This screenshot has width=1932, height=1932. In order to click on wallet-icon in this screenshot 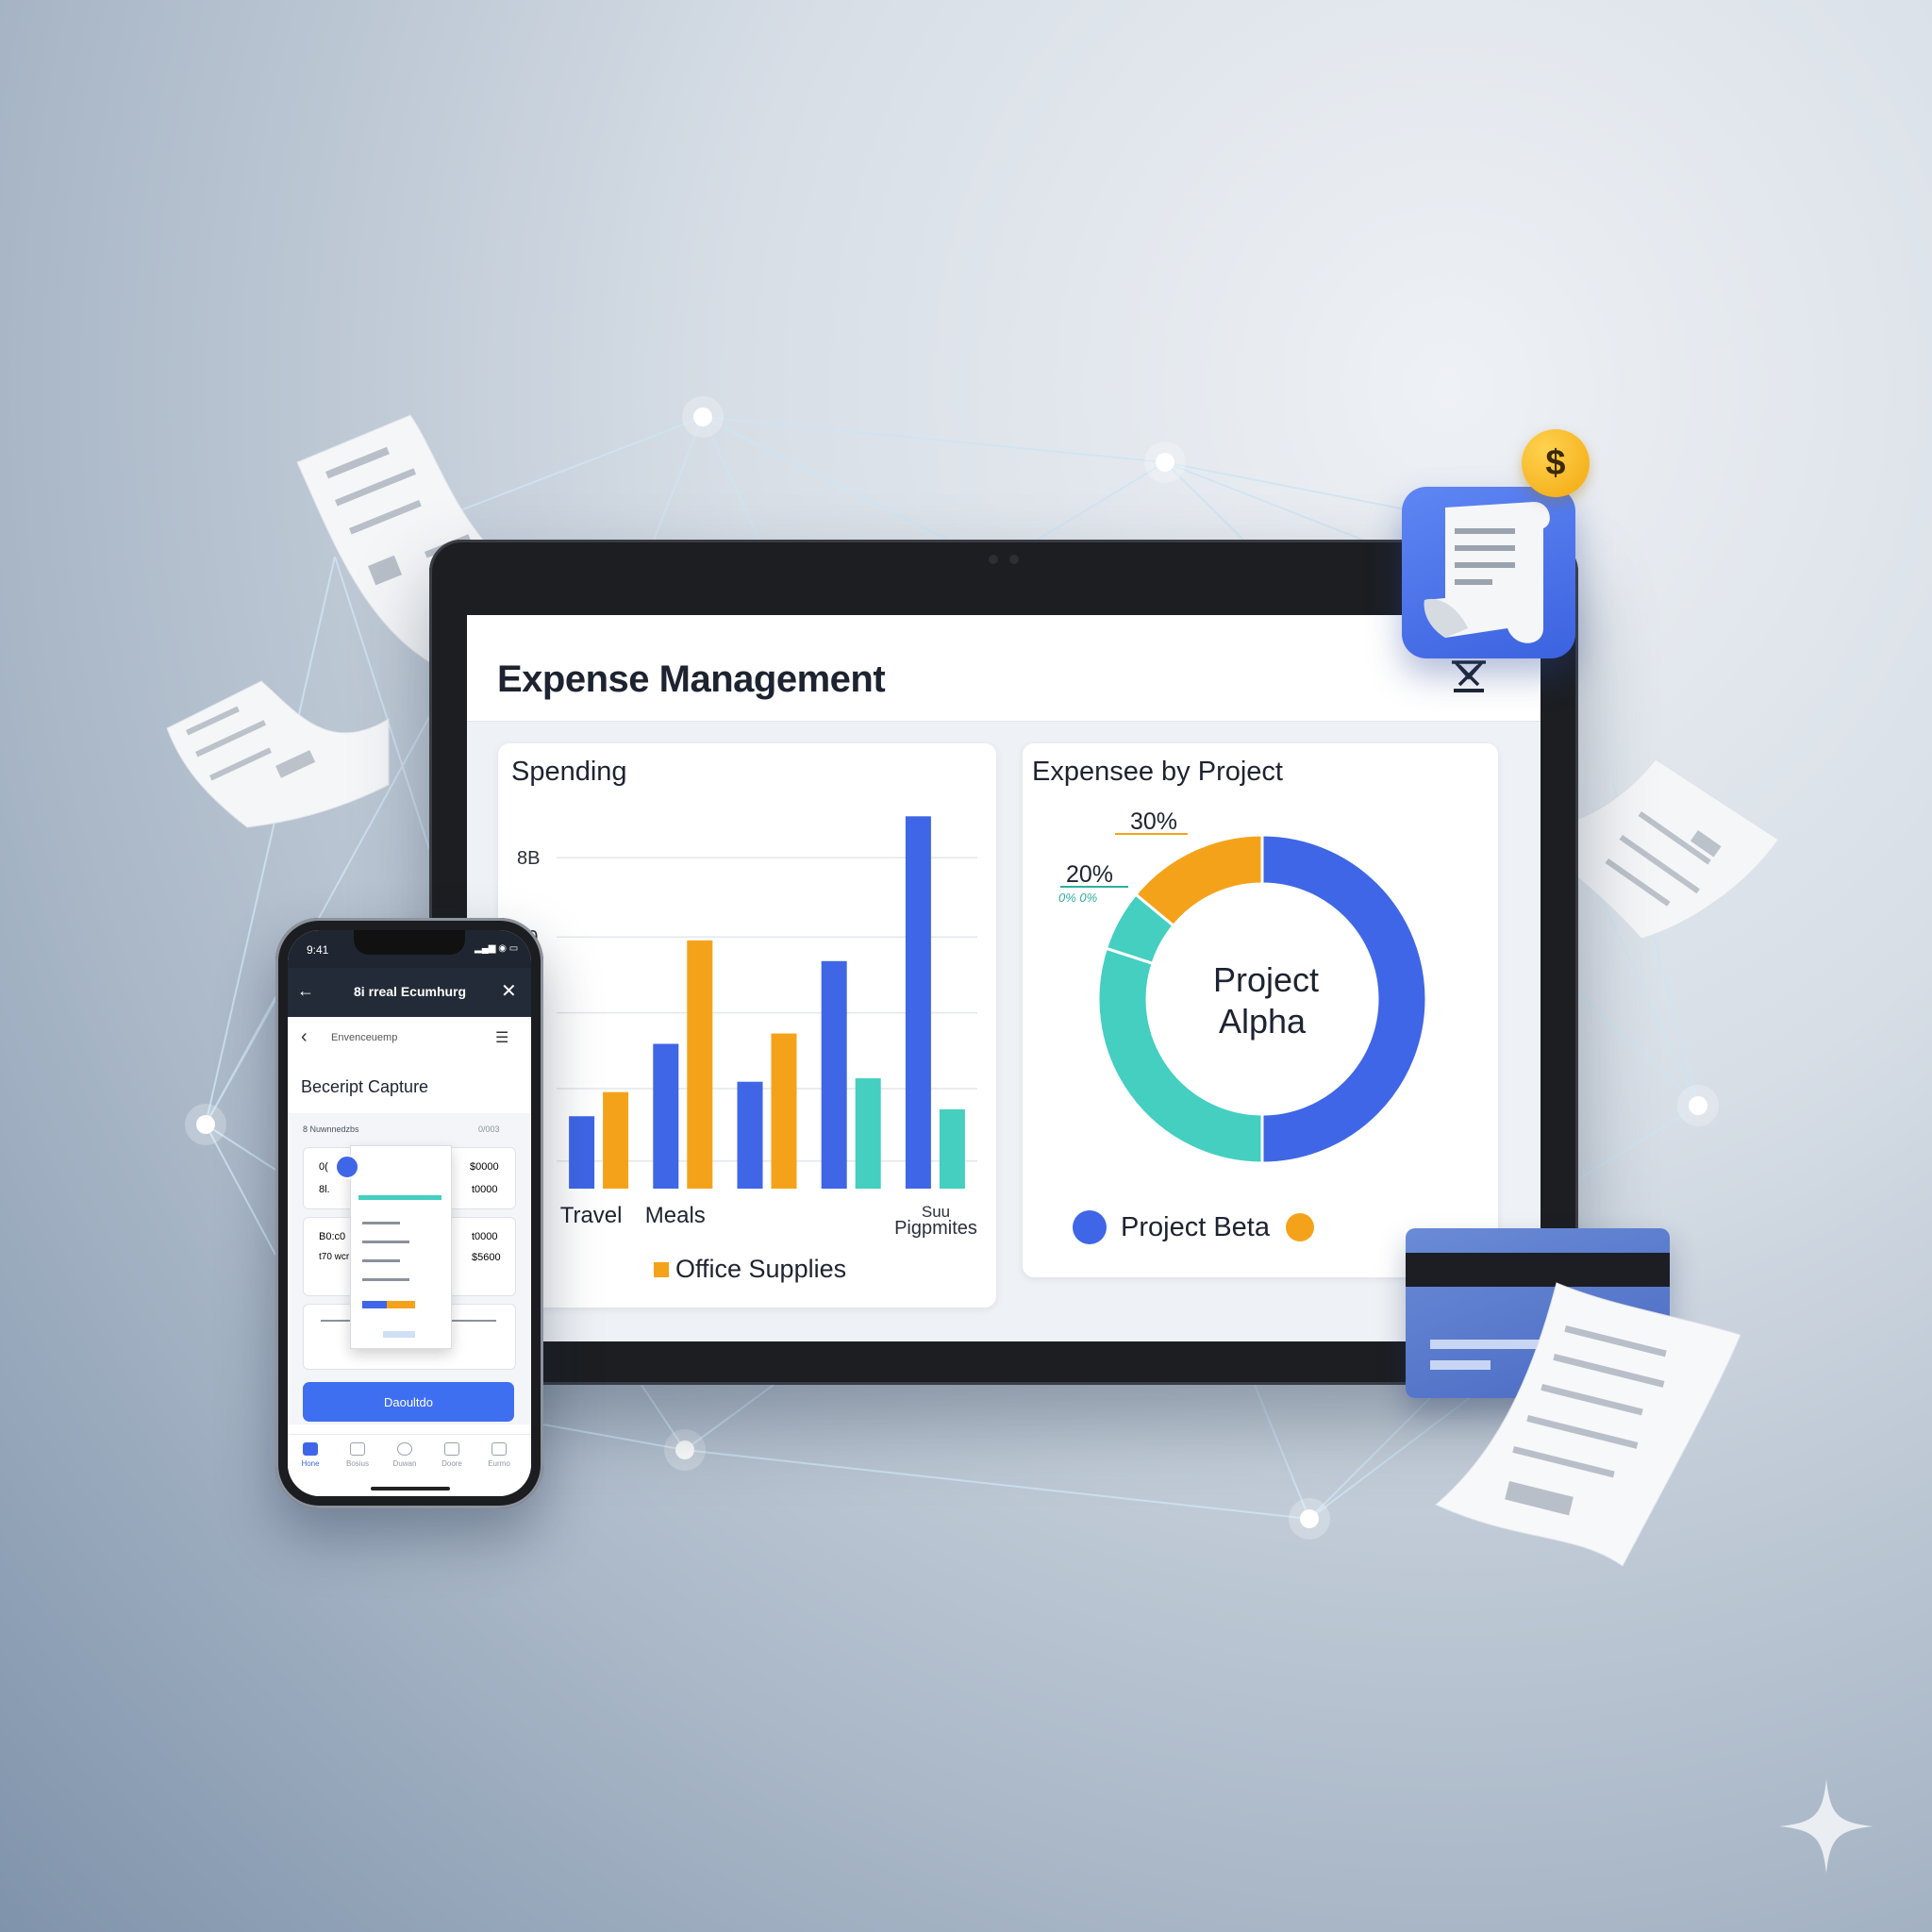, I will do `click(358, 1449)`.